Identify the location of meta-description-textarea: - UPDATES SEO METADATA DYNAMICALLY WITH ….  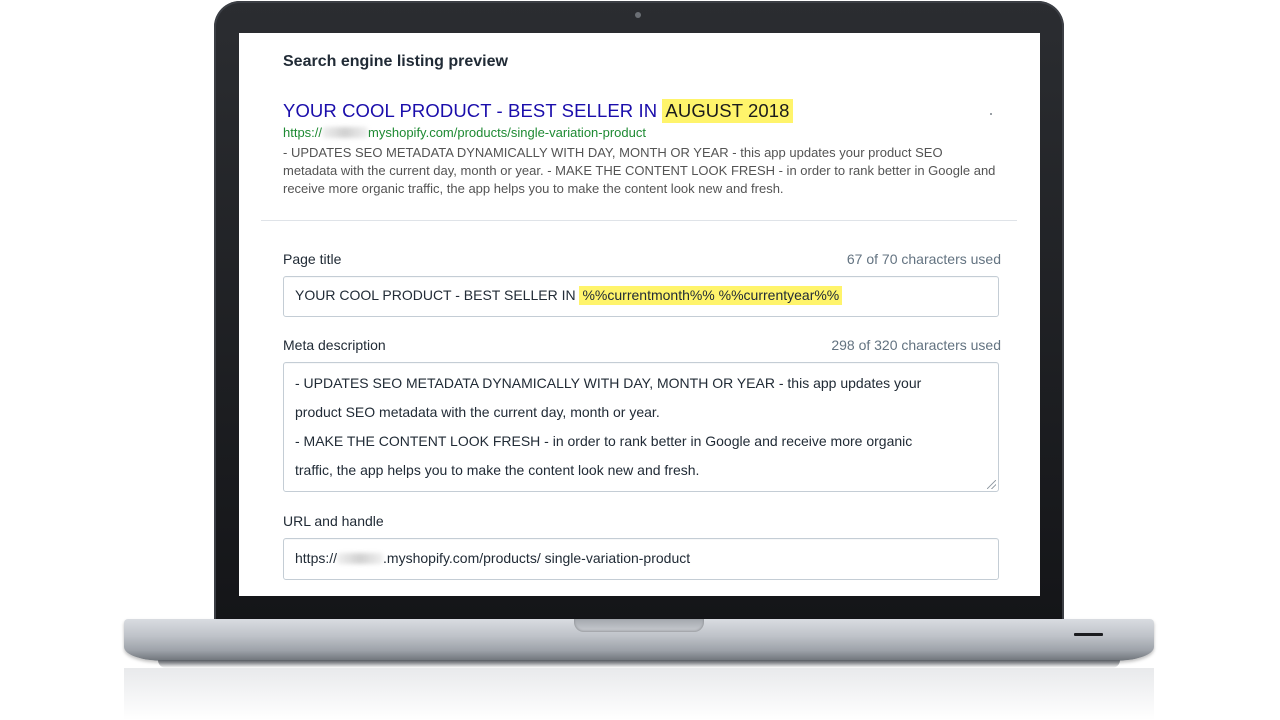
(641, 427).